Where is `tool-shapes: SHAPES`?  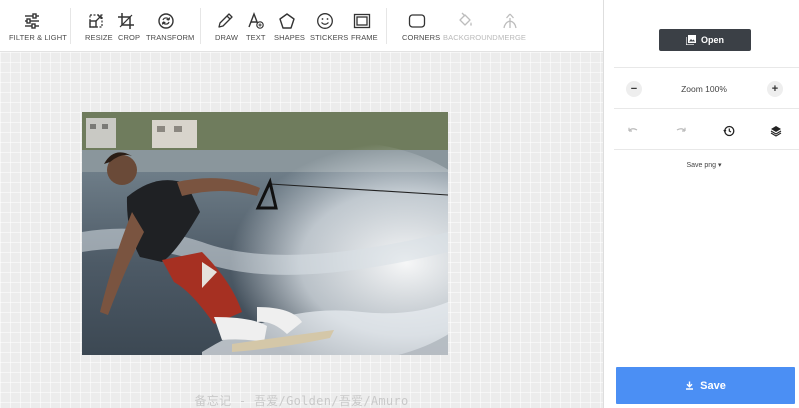
tool-shapes: SHAPES is located at coordinates (288, 26).